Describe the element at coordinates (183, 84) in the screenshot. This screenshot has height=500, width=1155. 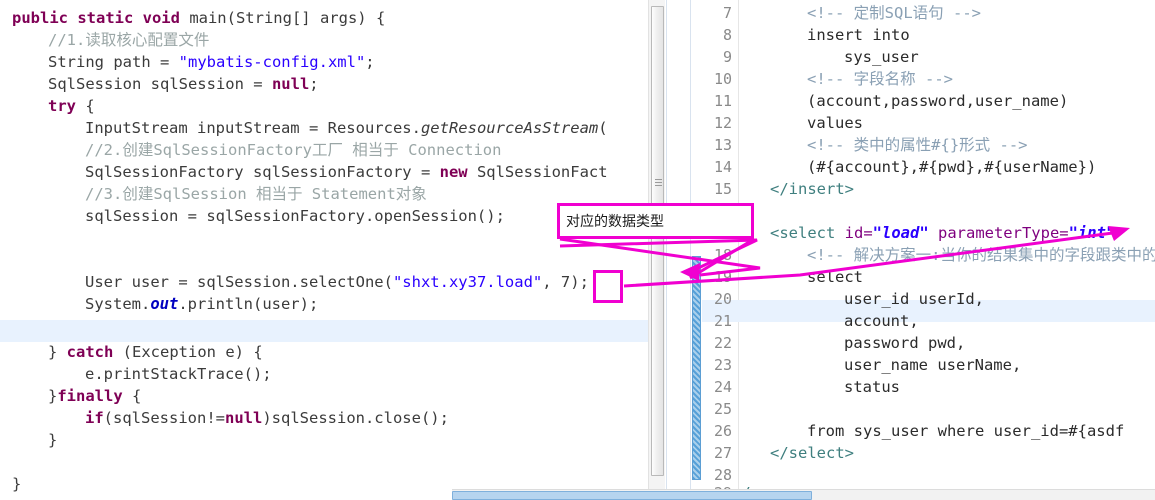
I see `code-line-java: SqlSession sqlSession = null;` at that location.